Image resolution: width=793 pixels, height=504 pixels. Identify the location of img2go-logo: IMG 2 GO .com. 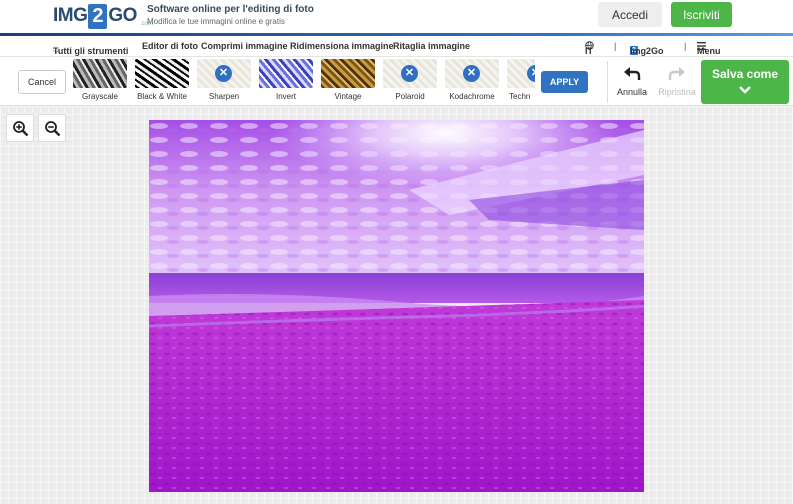
(103, 16).